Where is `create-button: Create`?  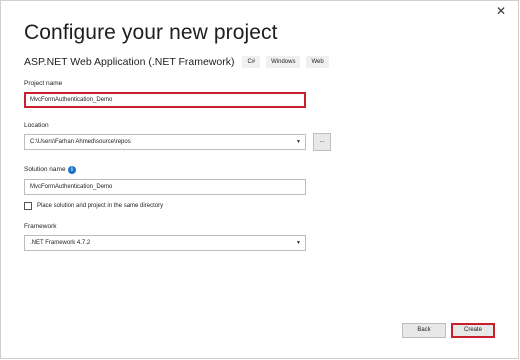
create-button: Create is located at coordinates (473, 330).